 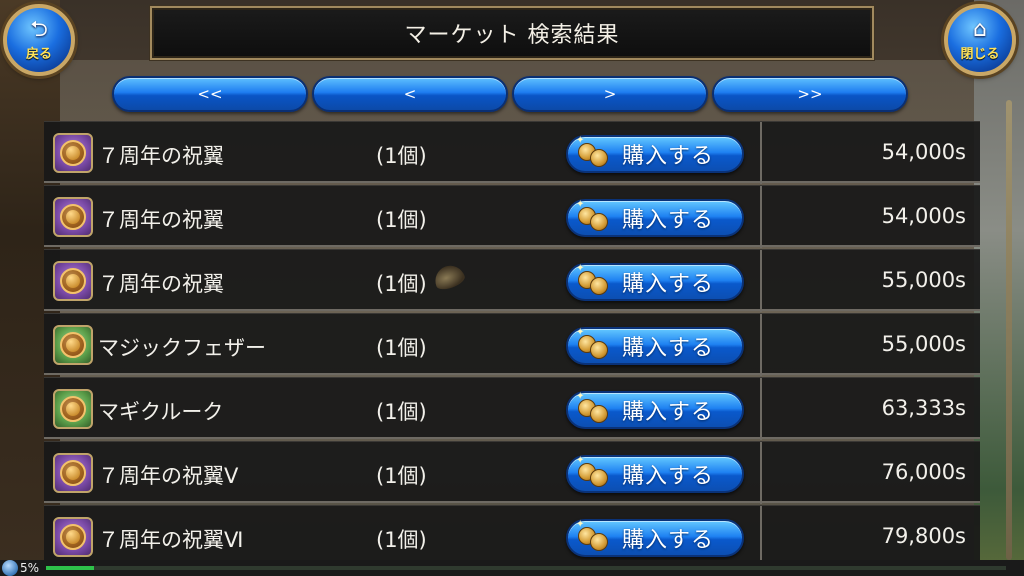 What do you see at coordinates (38, 54) in the screenshot?
I see `back-button-label: 戻る` at bounding box center [38, 54].